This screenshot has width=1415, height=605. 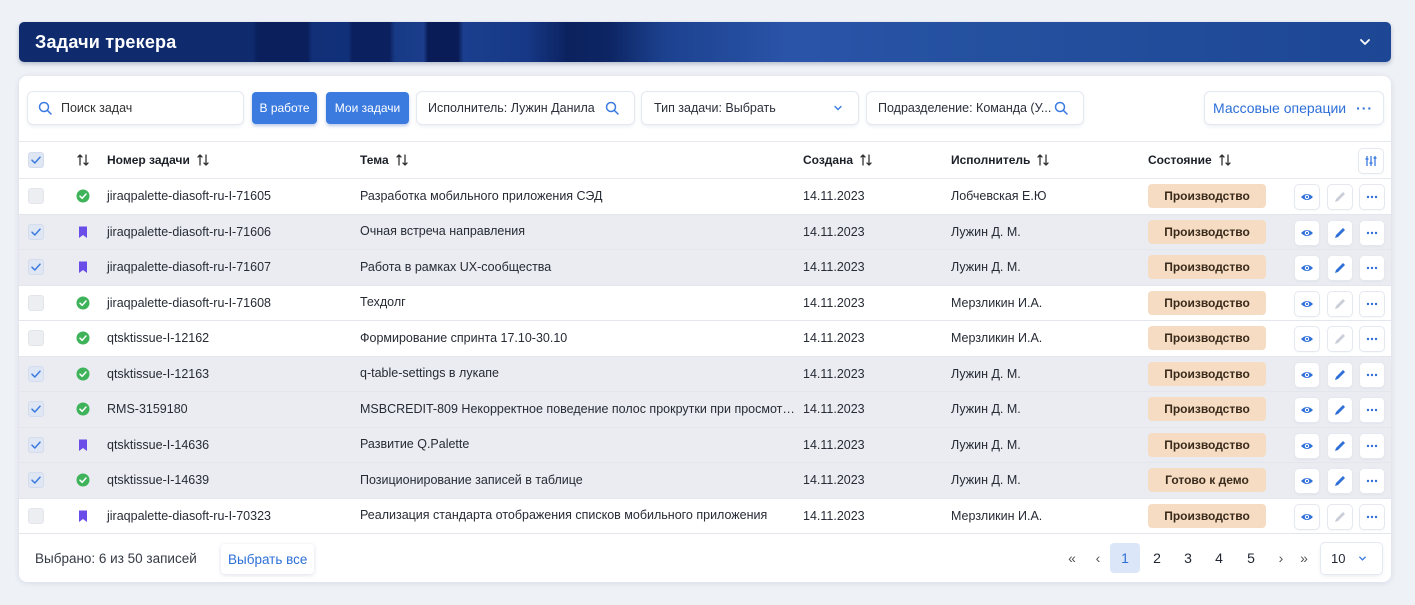 I want to click on task-type-select: Тип задачи: Выбрать, so click(x=750, y=108).